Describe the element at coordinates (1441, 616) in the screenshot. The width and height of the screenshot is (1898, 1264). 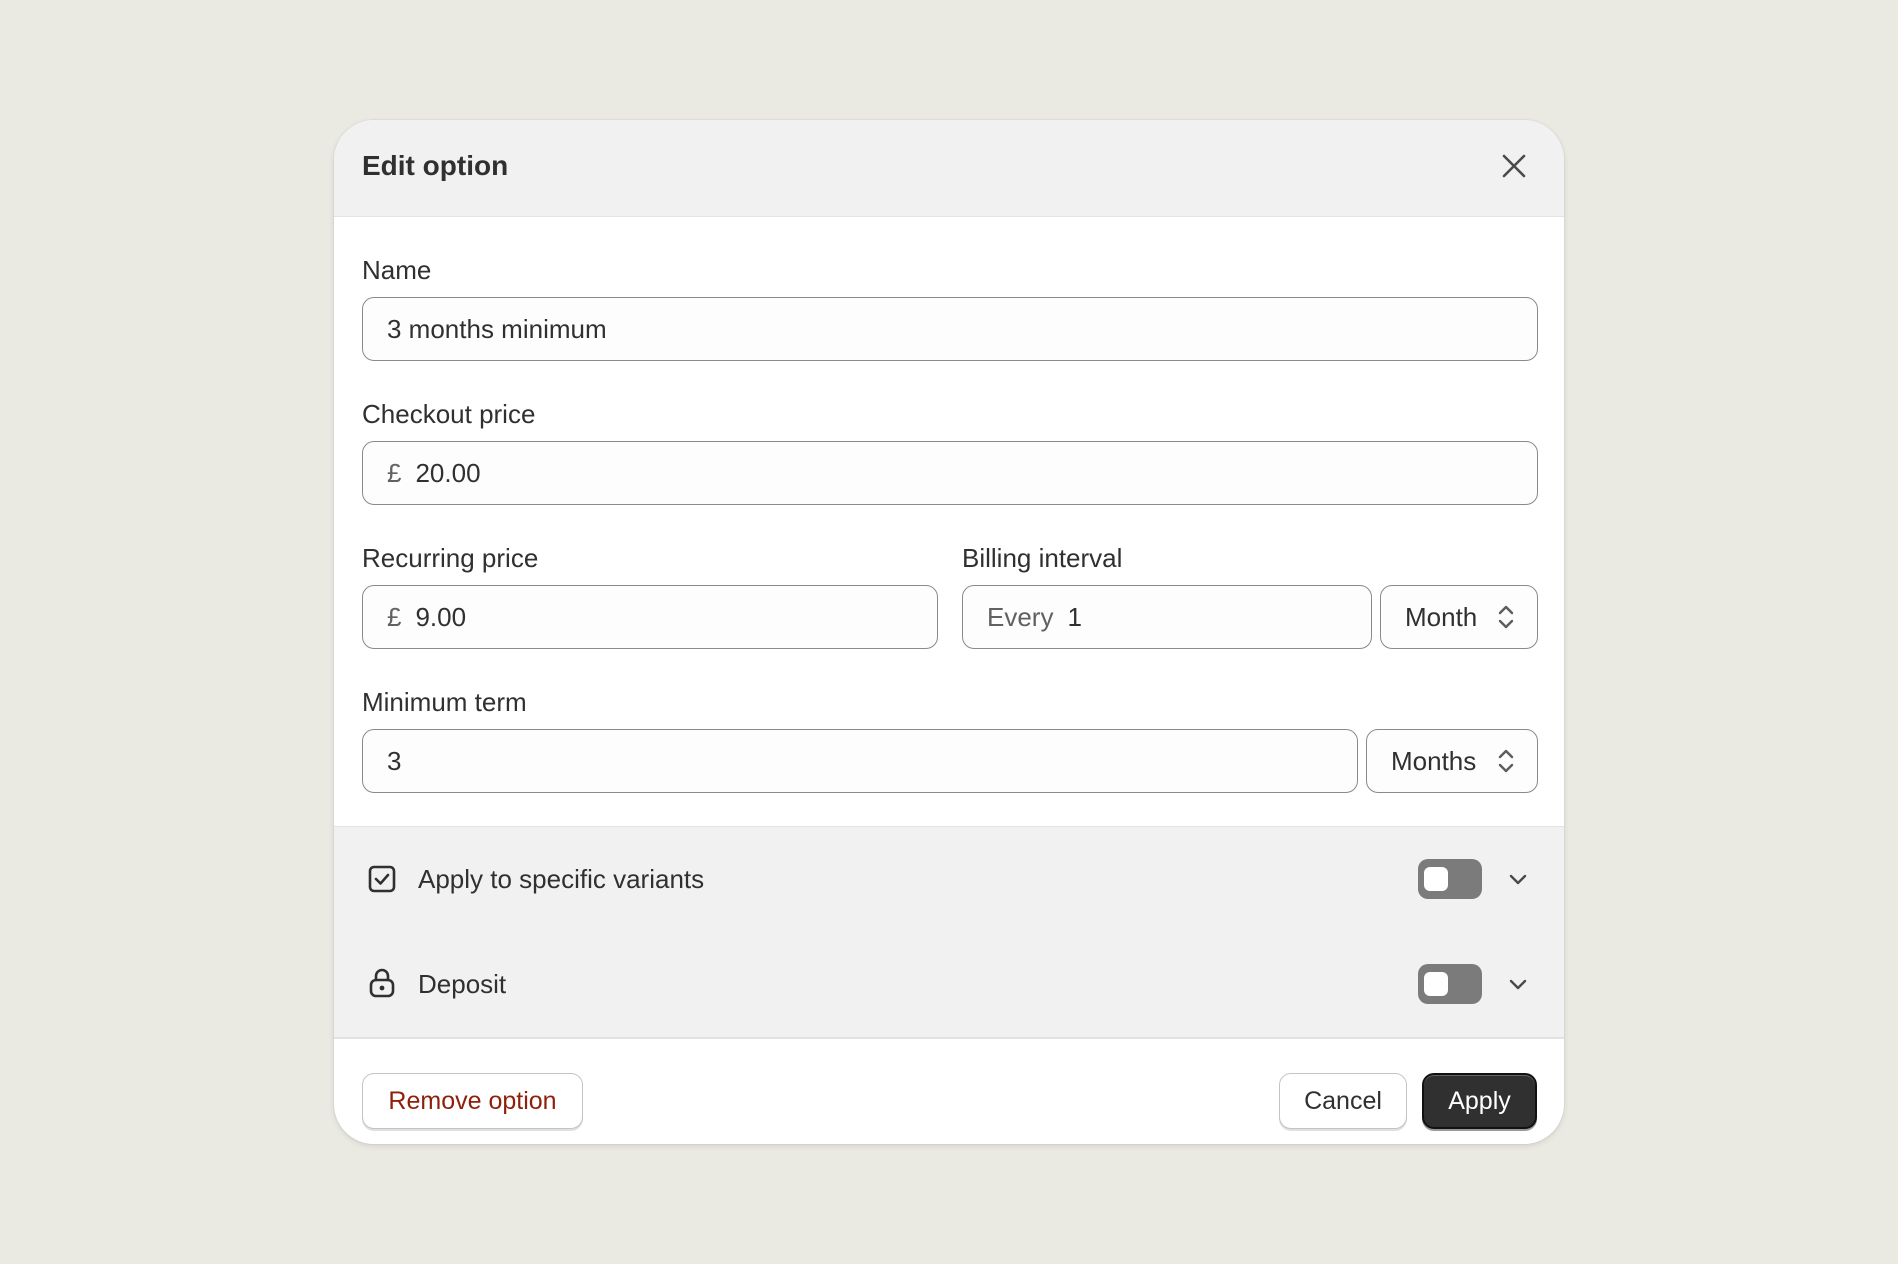
I see `billing-interval-unit: Month` at that location.